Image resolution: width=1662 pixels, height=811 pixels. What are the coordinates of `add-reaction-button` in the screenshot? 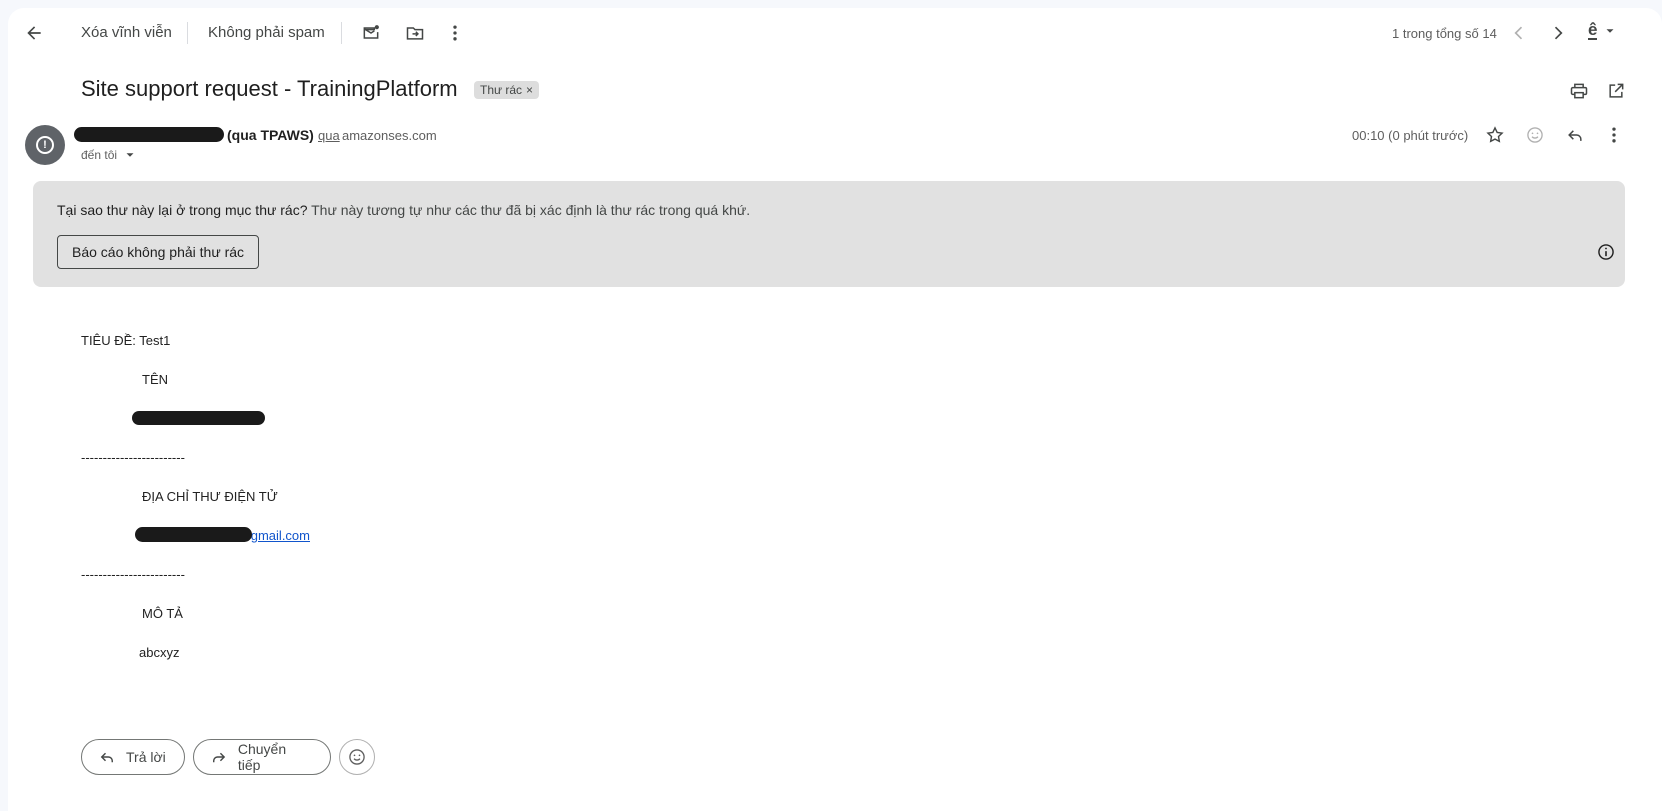 It's located at (1535, 135).